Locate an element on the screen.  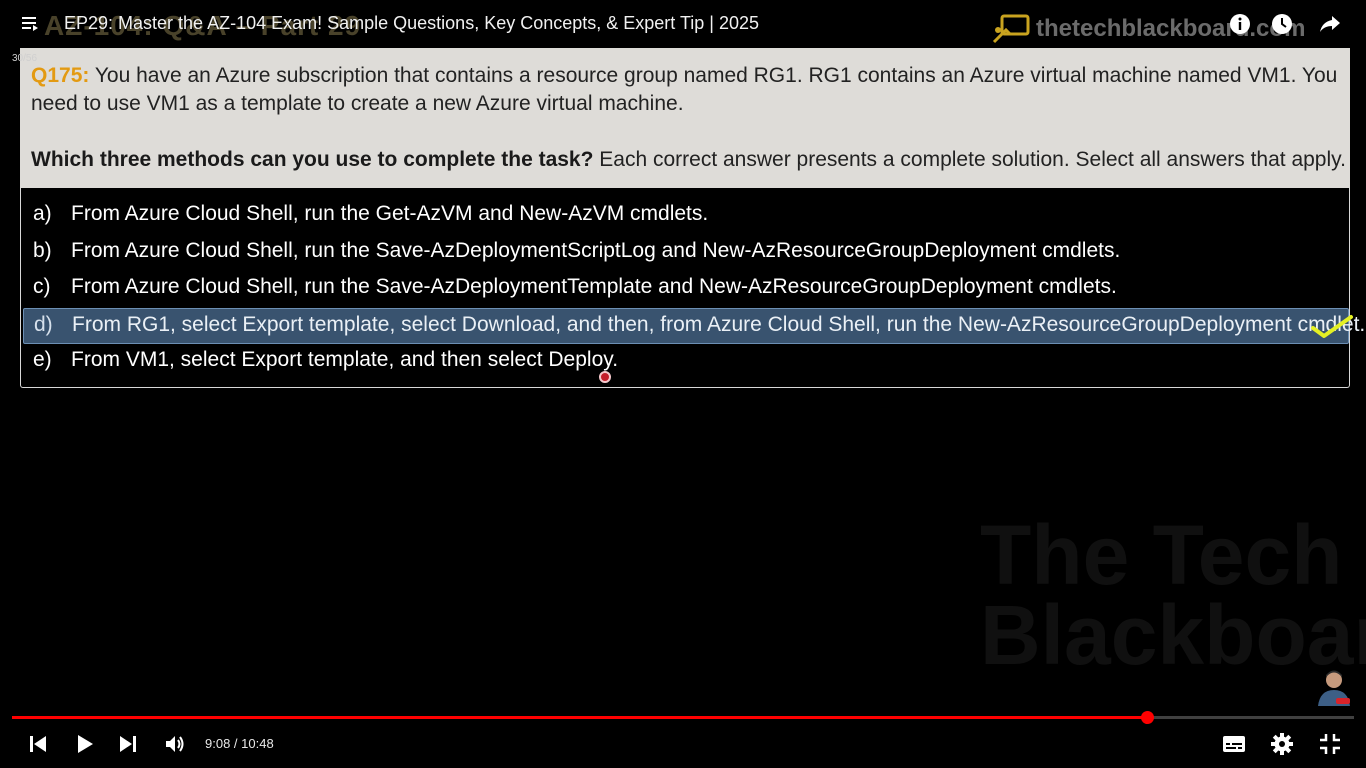
captions-icon is located at coordinates (1234, 744).